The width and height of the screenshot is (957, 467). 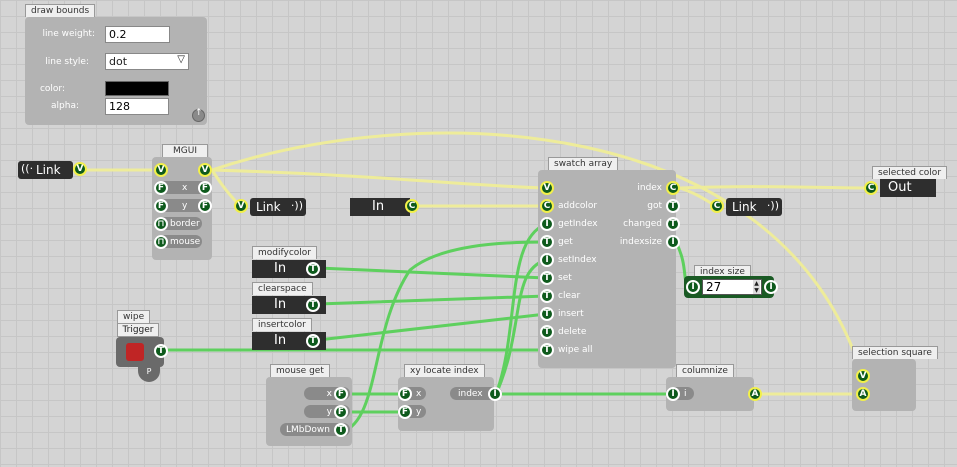 What do you see at coordinates (60, 10) in the screenshot?
I see `draw-bounds-title: draw bounds` at bounding box center [60, 10].